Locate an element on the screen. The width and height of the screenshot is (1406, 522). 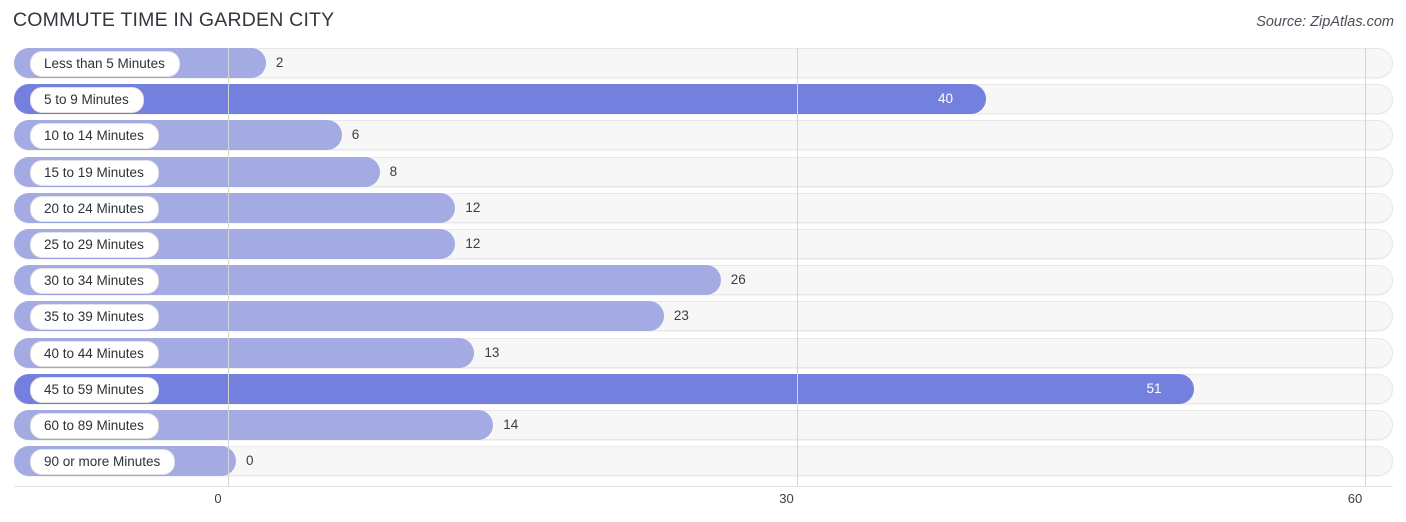
bar-category-label: 30 to 34 Minutes is located at coordinates (94, 281).